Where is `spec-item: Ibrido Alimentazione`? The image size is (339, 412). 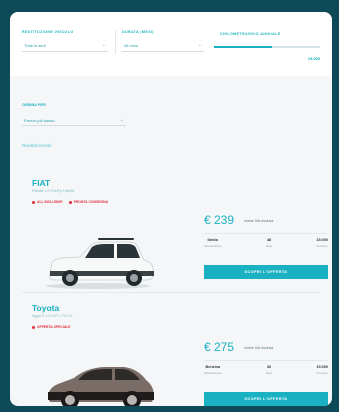
spec-item: Ibrido Alimentazione is located at coordinates (213, 243).